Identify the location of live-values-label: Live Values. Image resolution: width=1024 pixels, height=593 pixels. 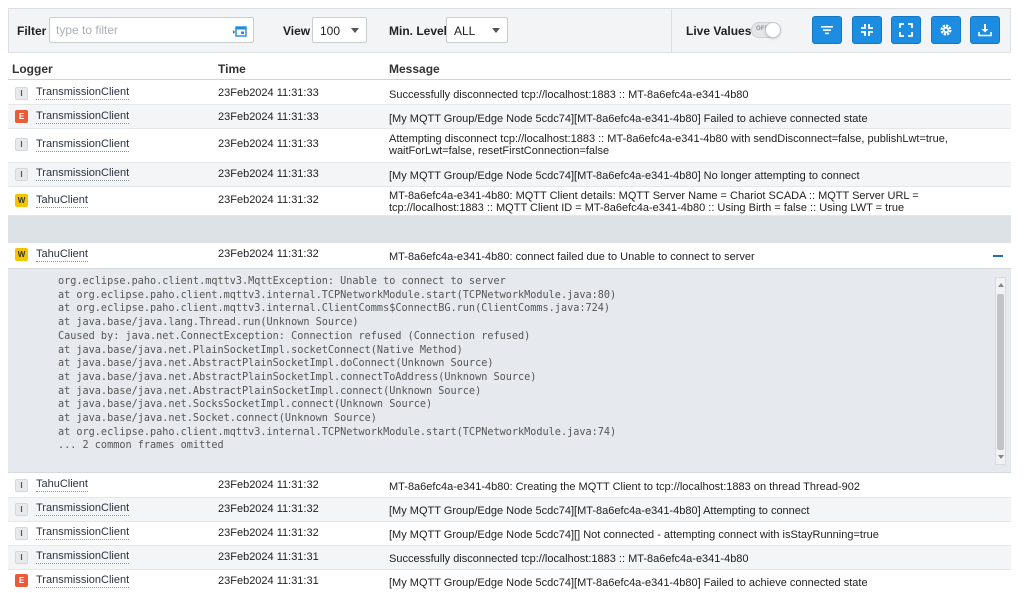
(719, 31).